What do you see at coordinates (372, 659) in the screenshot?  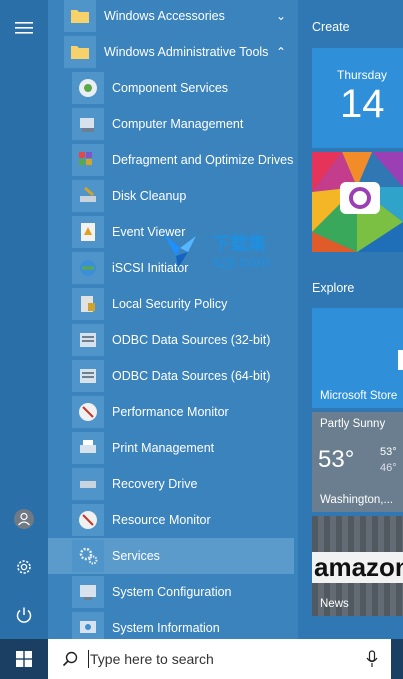 I see `microphone-icon` at bounding box center [372, 659].